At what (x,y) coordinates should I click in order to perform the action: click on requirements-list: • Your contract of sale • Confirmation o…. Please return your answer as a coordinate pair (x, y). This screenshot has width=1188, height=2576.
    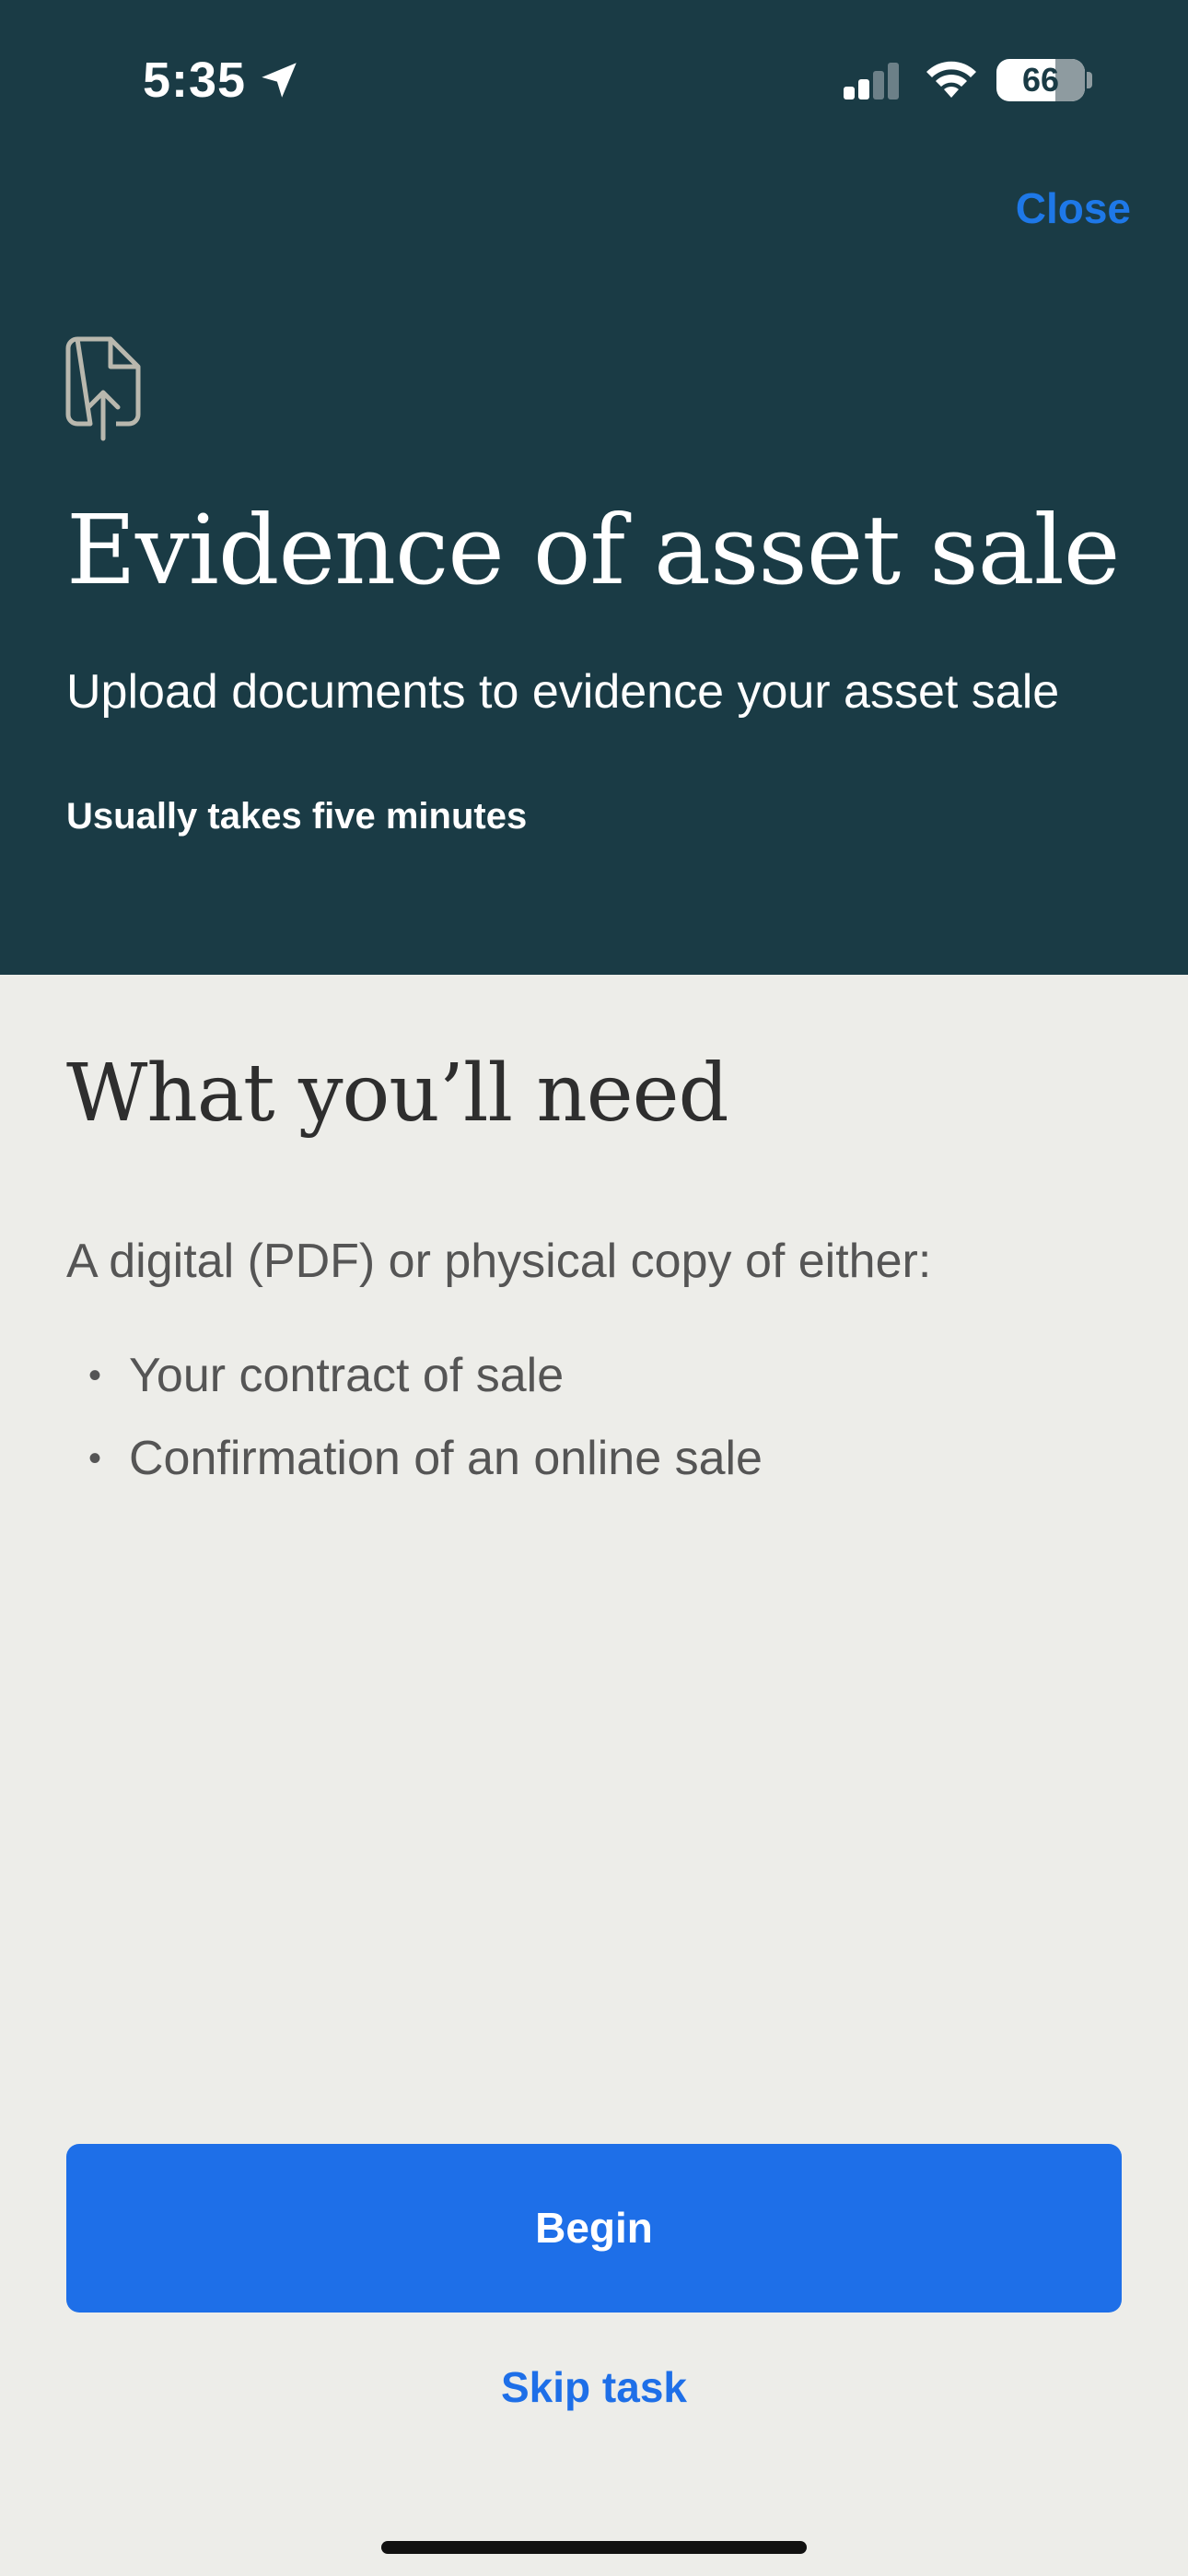
    Looking at the image, I should click on (414, 1417).